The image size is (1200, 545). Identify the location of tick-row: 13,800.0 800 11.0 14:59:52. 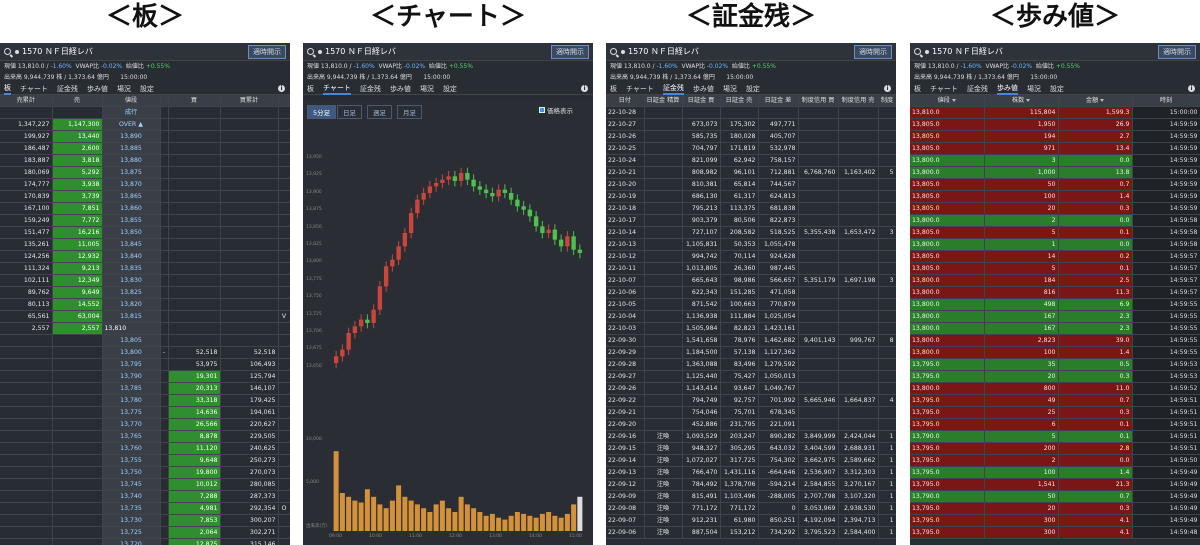
(1055, 389).